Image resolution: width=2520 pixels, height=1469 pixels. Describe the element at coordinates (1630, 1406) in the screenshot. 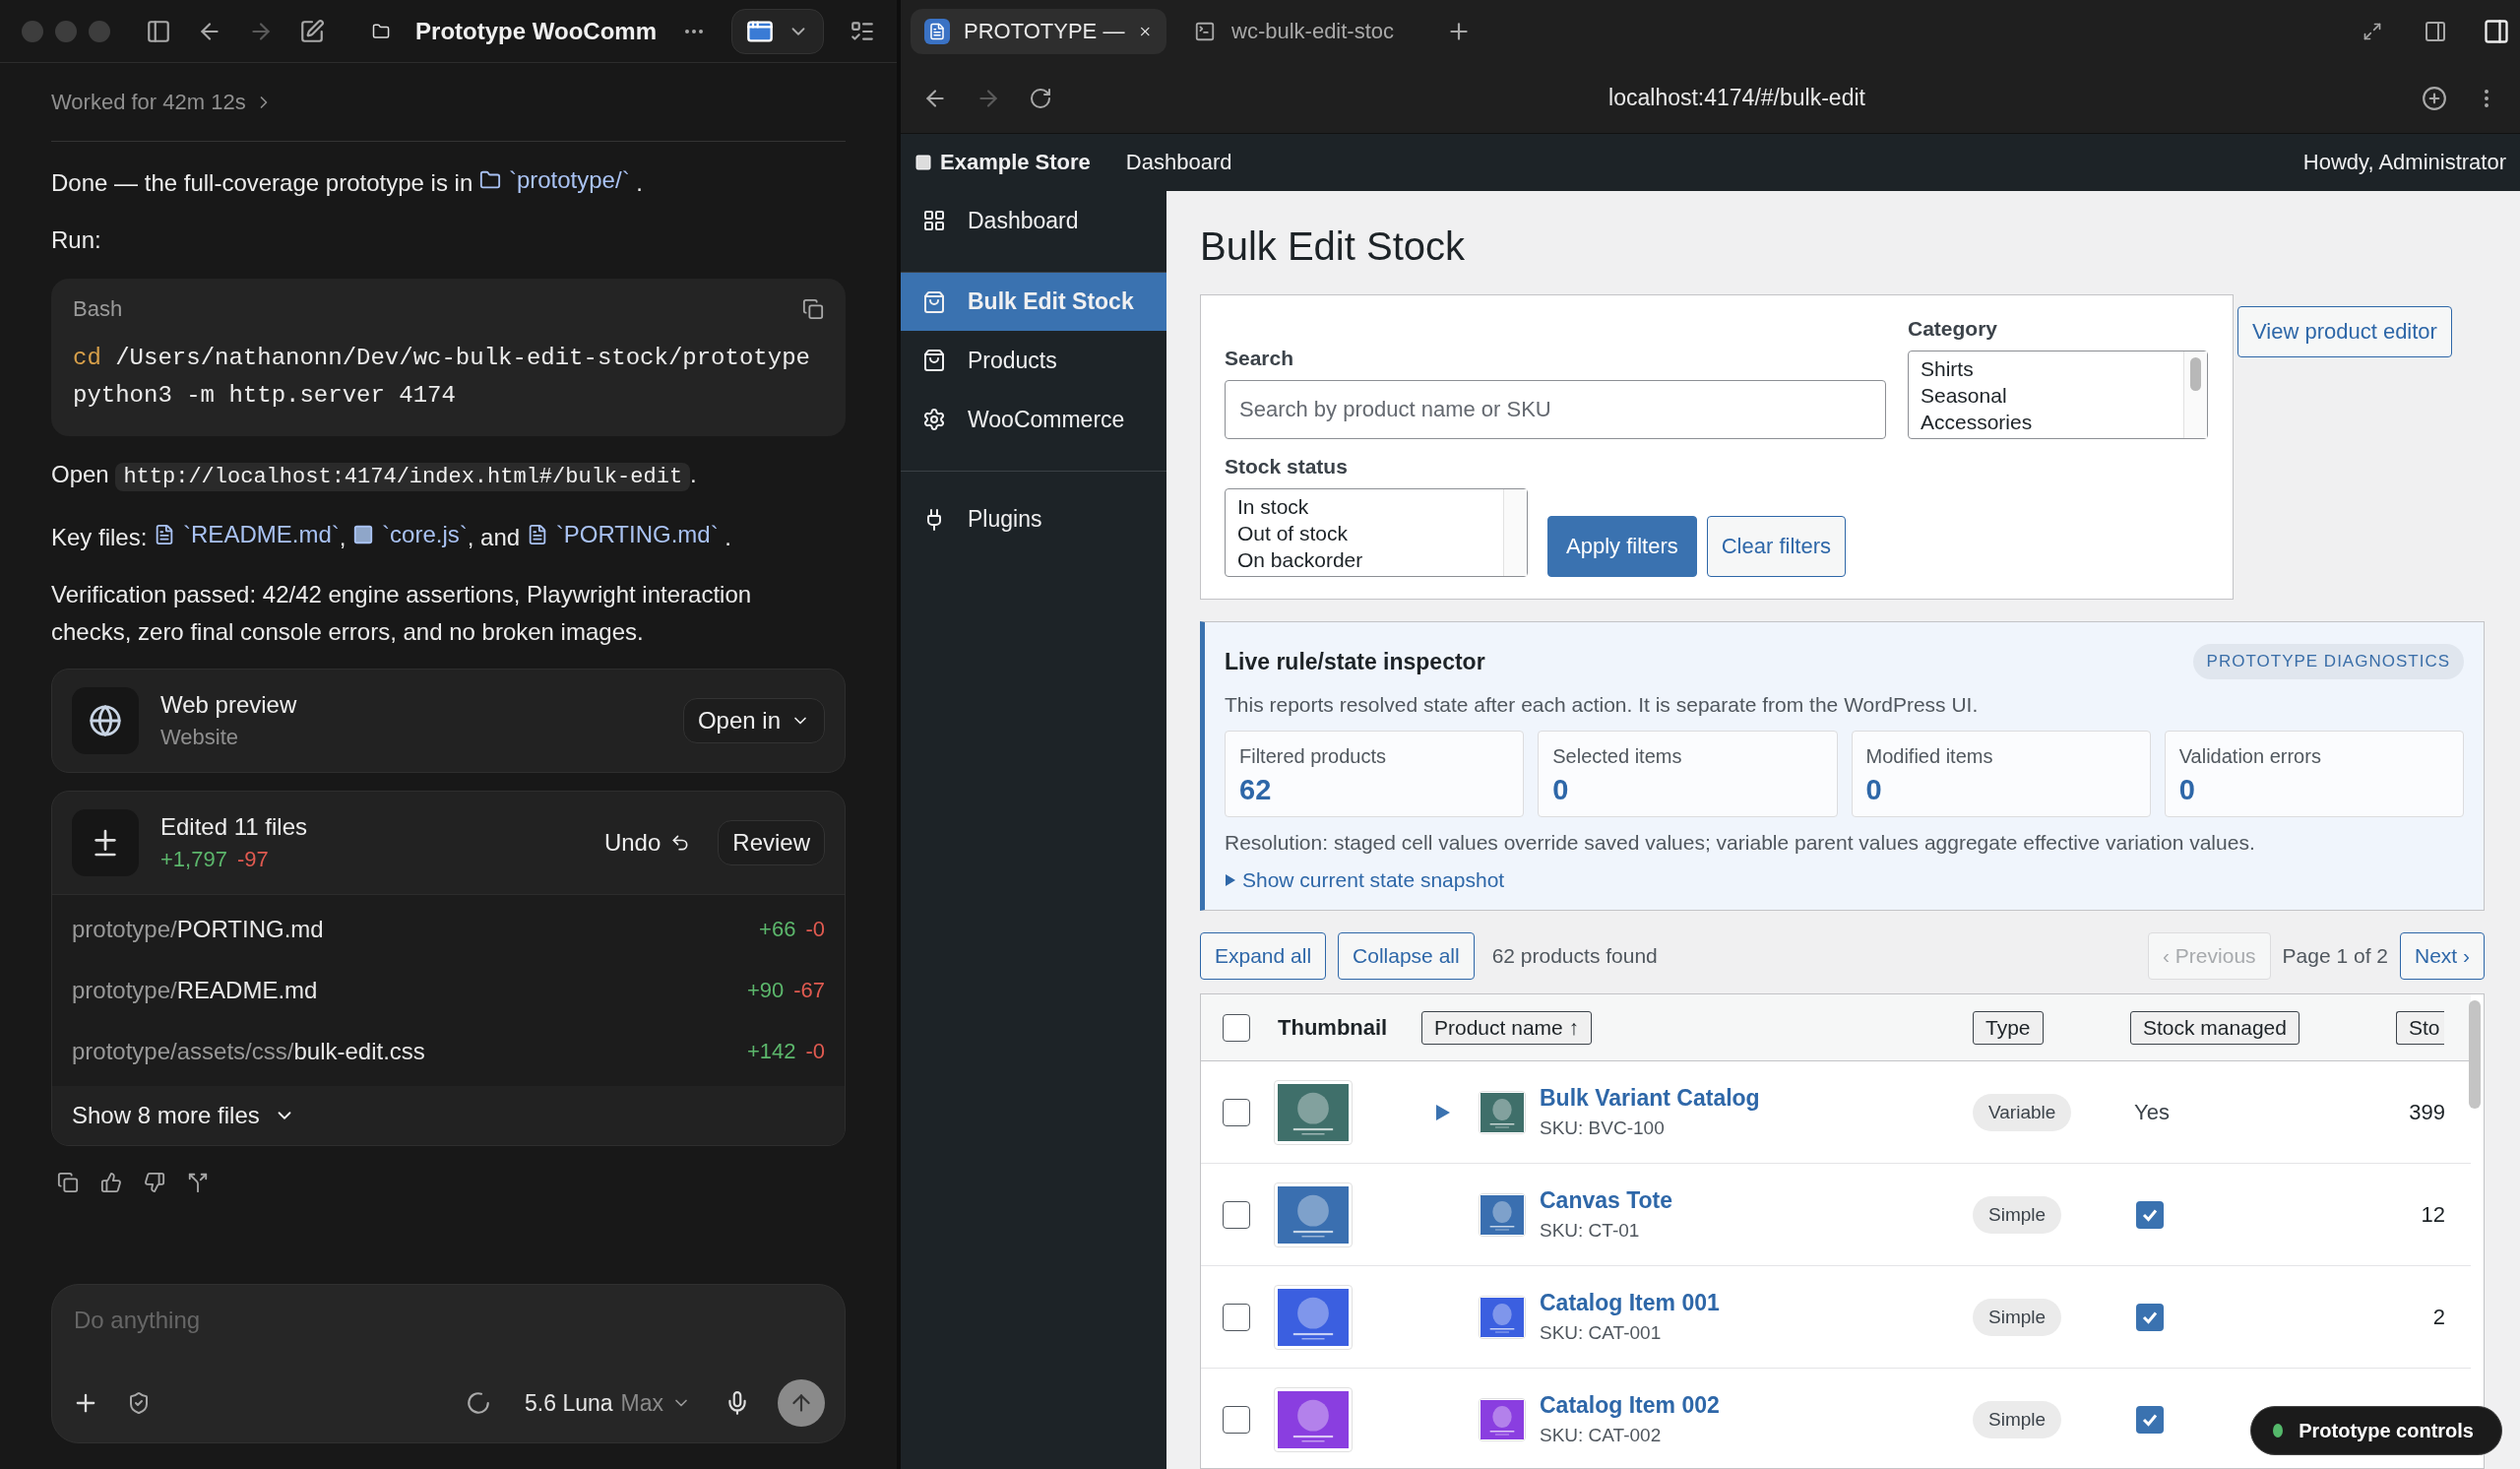

I see `product-name-link: Catalog Item 002` at that location.